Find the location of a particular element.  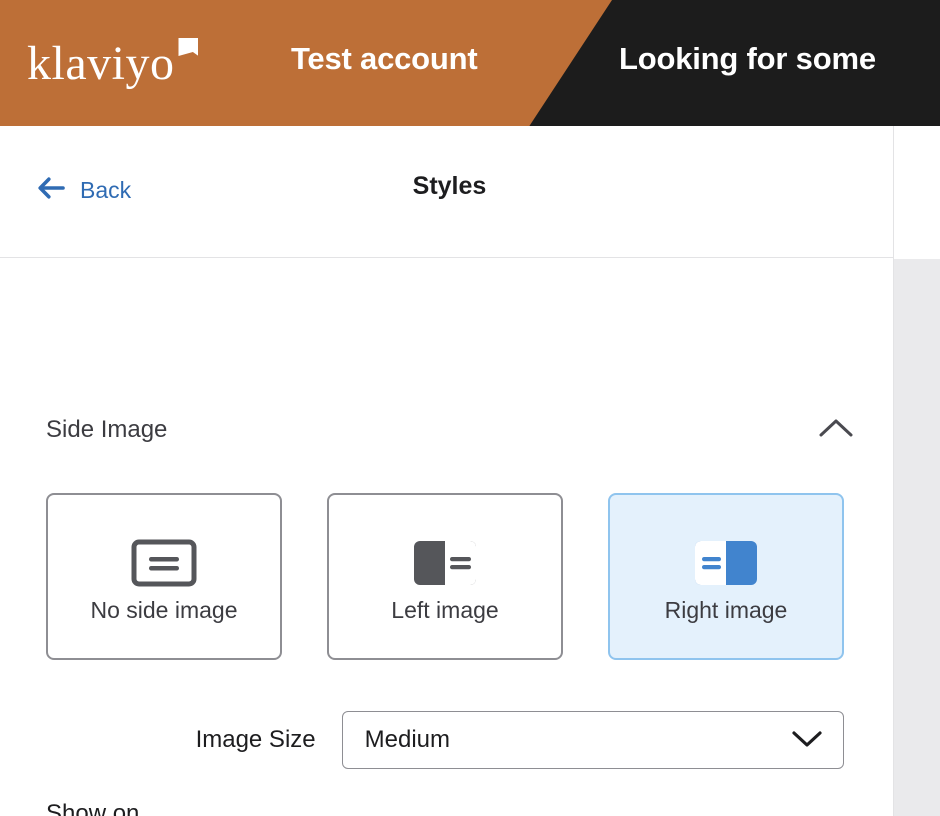

klaviyo-logo: klaviyo is located at coordinates (113, 64).